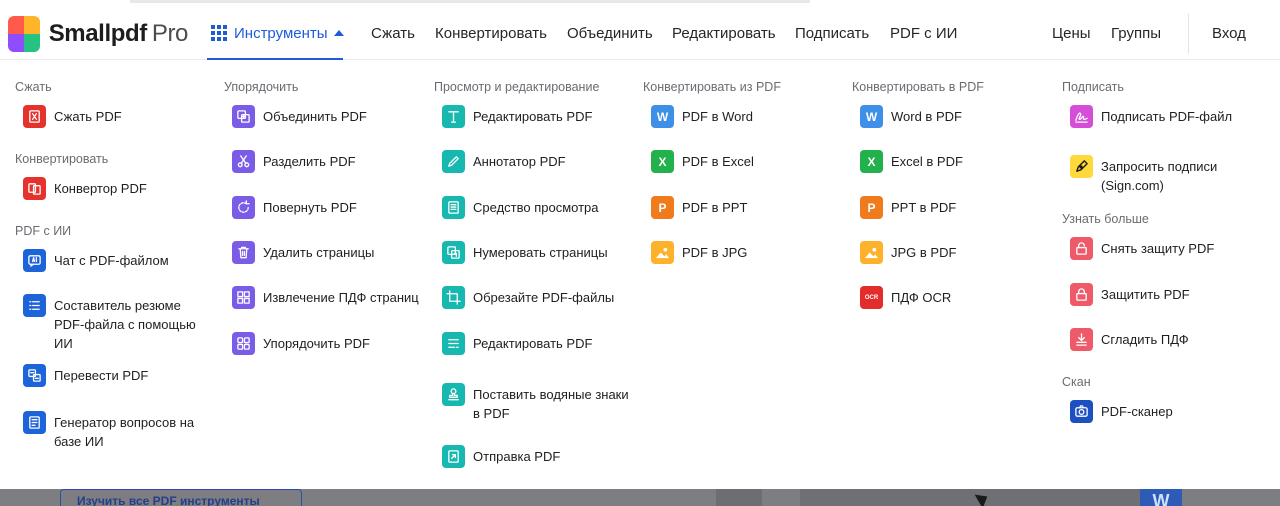  What do you see at coordinates (281, 33) in the screenshot?
I see `nav-tools-label: Инструменты` at bounding box center [281, 33].